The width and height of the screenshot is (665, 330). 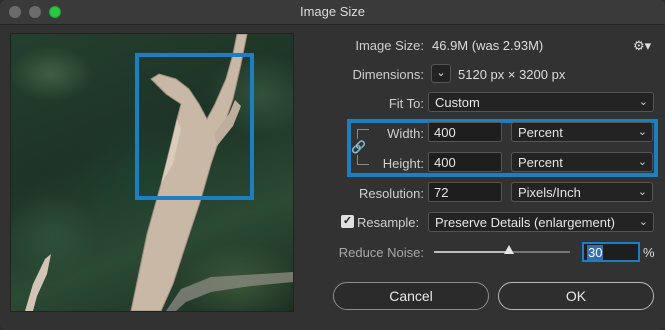 I want to click on resample-checkbox: ✓, so click(x=347, y=221).